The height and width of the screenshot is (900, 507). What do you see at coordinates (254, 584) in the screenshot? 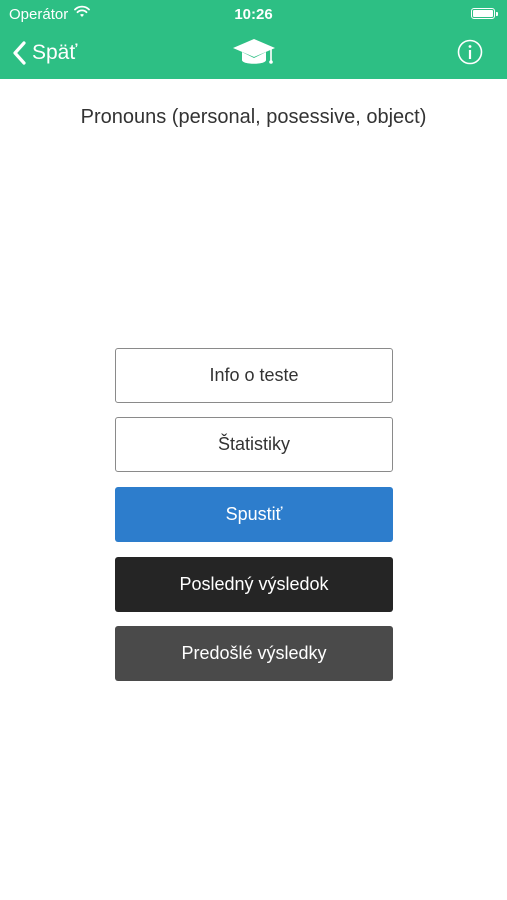
I see `last-result-button: Posledný výsledok` at bounding box center [254, 584].